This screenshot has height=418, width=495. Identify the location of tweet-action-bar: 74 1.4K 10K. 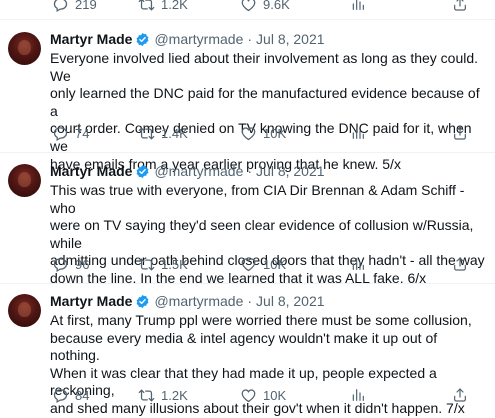
(262, 133).